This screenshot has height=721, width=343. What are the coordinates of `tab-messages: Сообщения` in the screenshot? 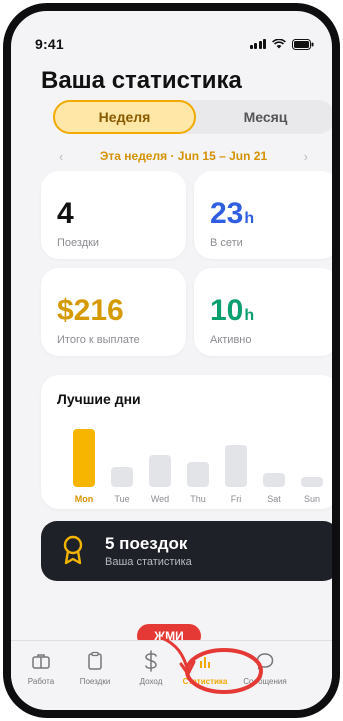 It's located at (265, 667).